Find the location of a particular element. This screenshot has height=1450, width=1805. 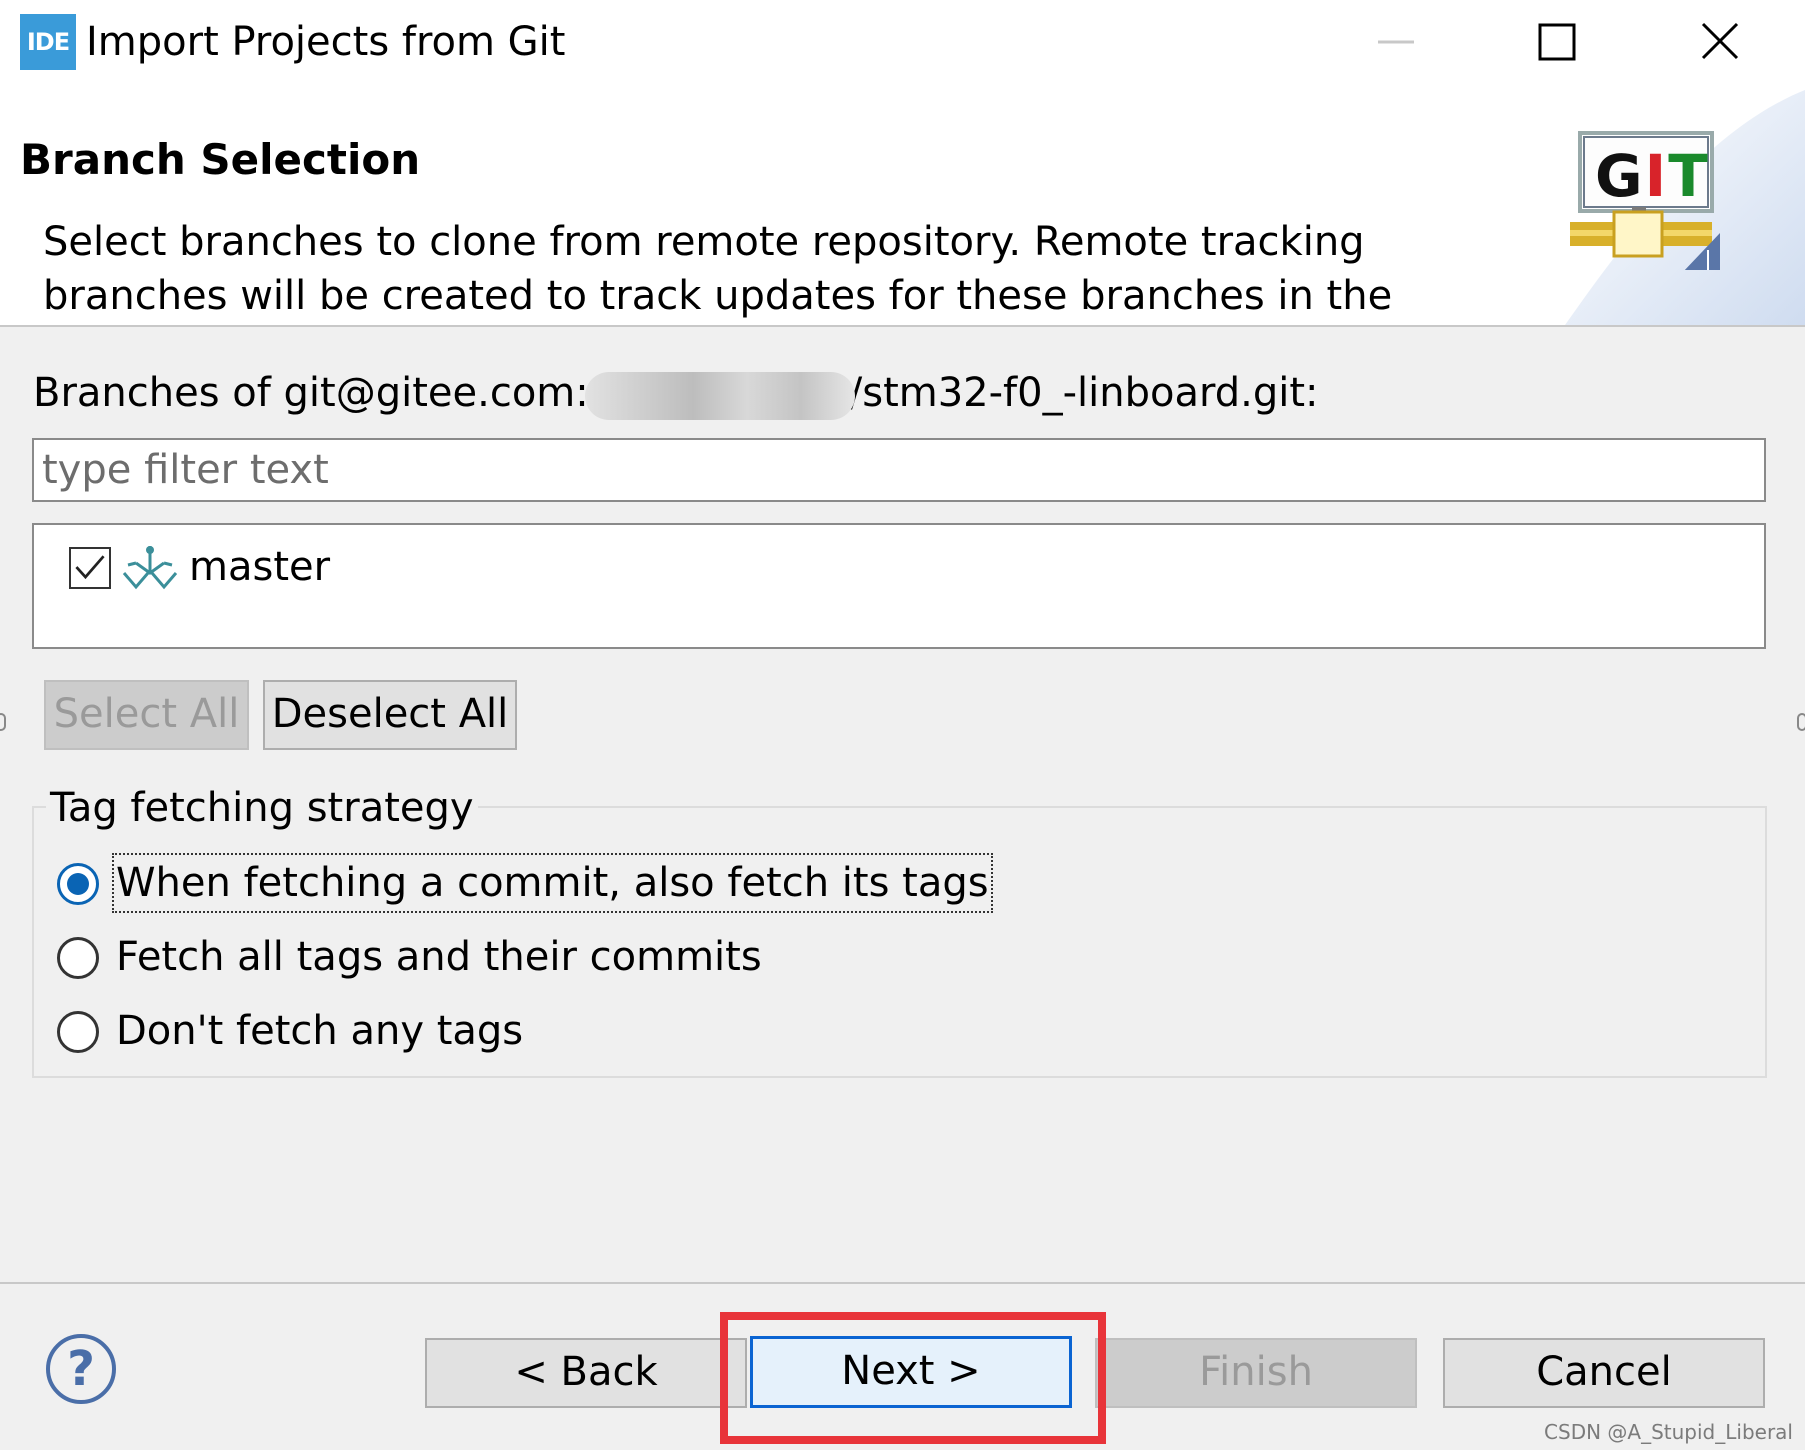

minimize-icon is located at coordinates (1396, 42).